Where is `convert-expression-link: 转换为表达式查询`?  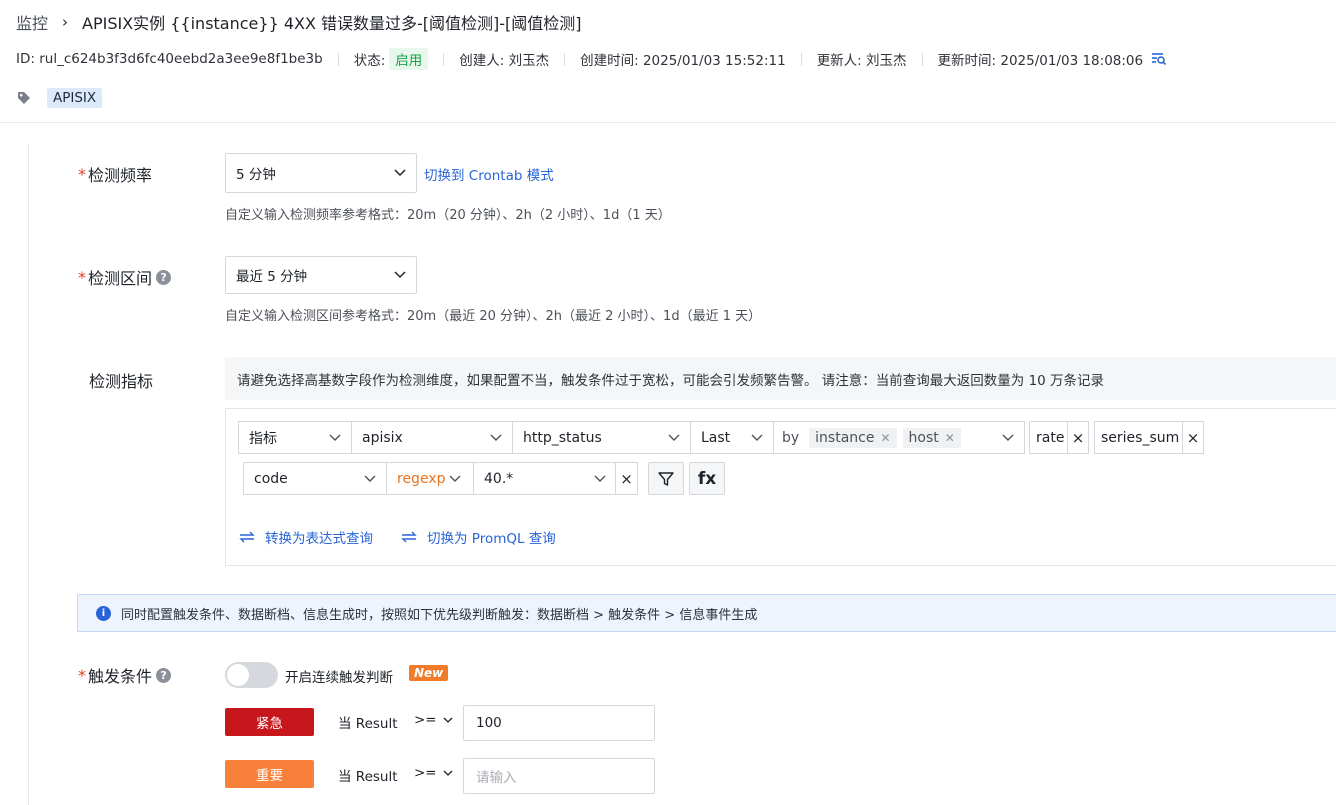 convert-expression-link: 转换为表达式查询 is located at coordinates (306, 537).